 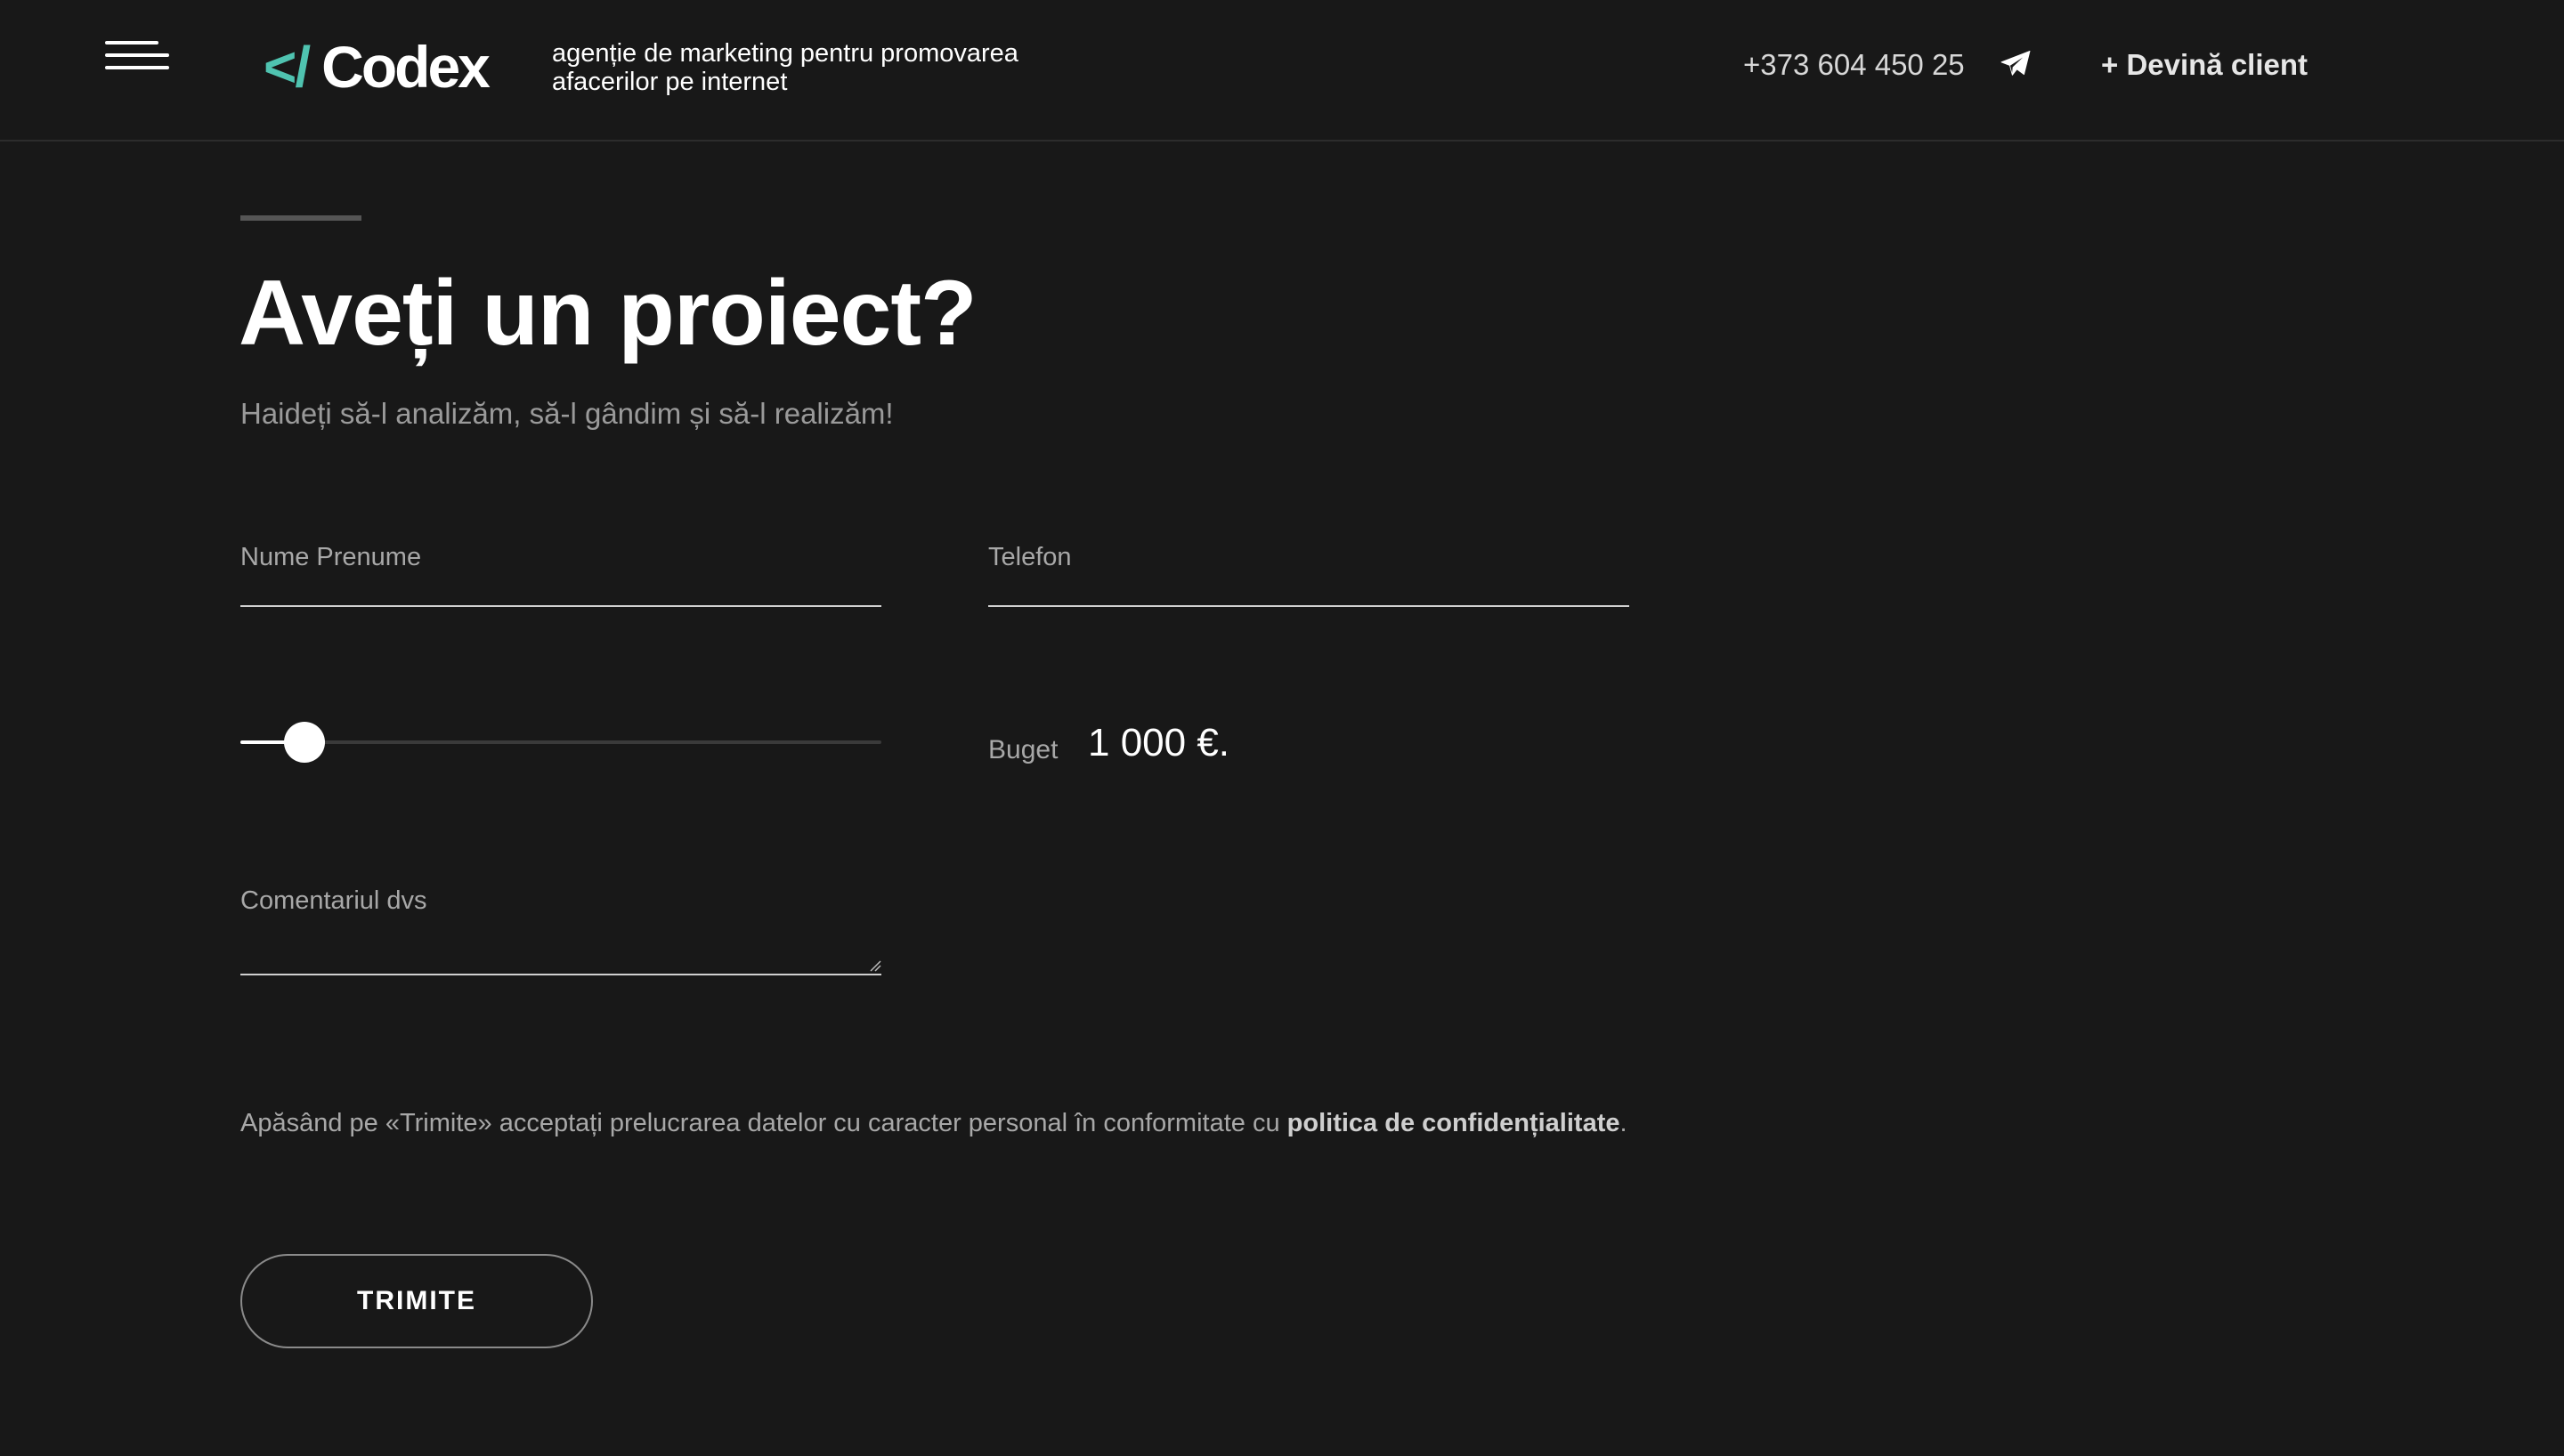 I want to click on telegram-icon, so click(x=2016, y=64).